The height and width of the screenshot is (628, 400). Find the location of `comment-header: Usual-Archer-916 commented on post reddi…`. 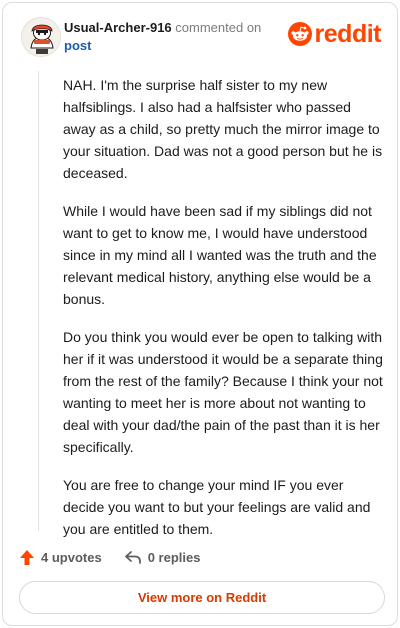

comment-header: Usual-Archer-916 commented on post reddi… is located at coordinates (201, 37).